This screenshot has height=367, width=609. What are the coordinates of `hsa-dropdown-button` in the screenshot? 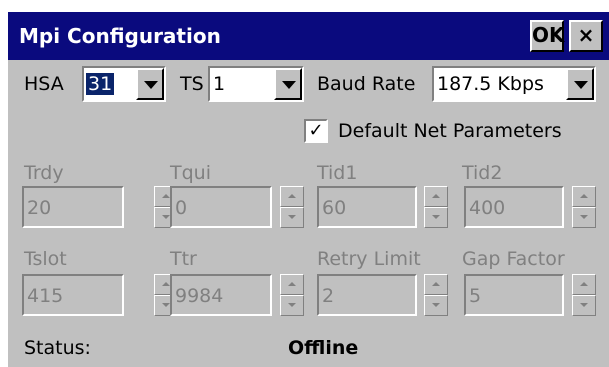 It's located at (150, 84).